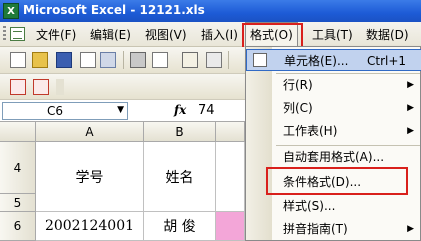  Describe the element at coordinates (17, 34) in the screenshot. I see `workbook-icon` at that location.